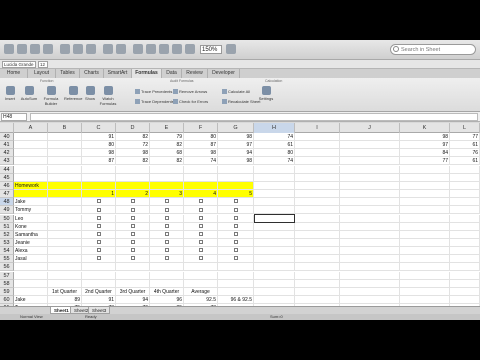 The image size is (480, 360). I want to click on font-size-field: 12, so click(43, 64).